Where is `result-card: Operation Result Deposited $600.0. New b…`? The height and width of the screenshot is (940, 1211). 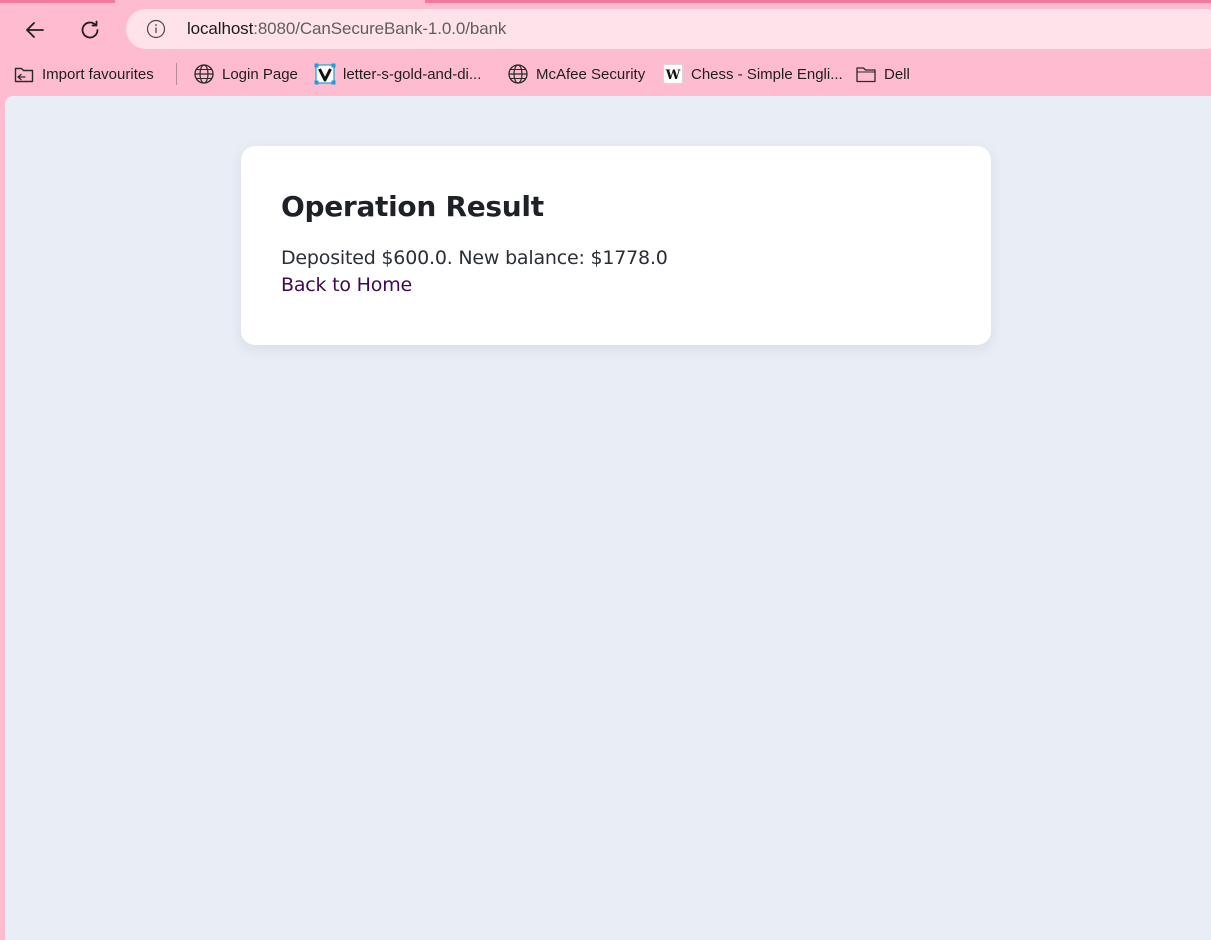
result-card: Operation Result Deposited $600.0. New b… is located at coordinates (616, 245).